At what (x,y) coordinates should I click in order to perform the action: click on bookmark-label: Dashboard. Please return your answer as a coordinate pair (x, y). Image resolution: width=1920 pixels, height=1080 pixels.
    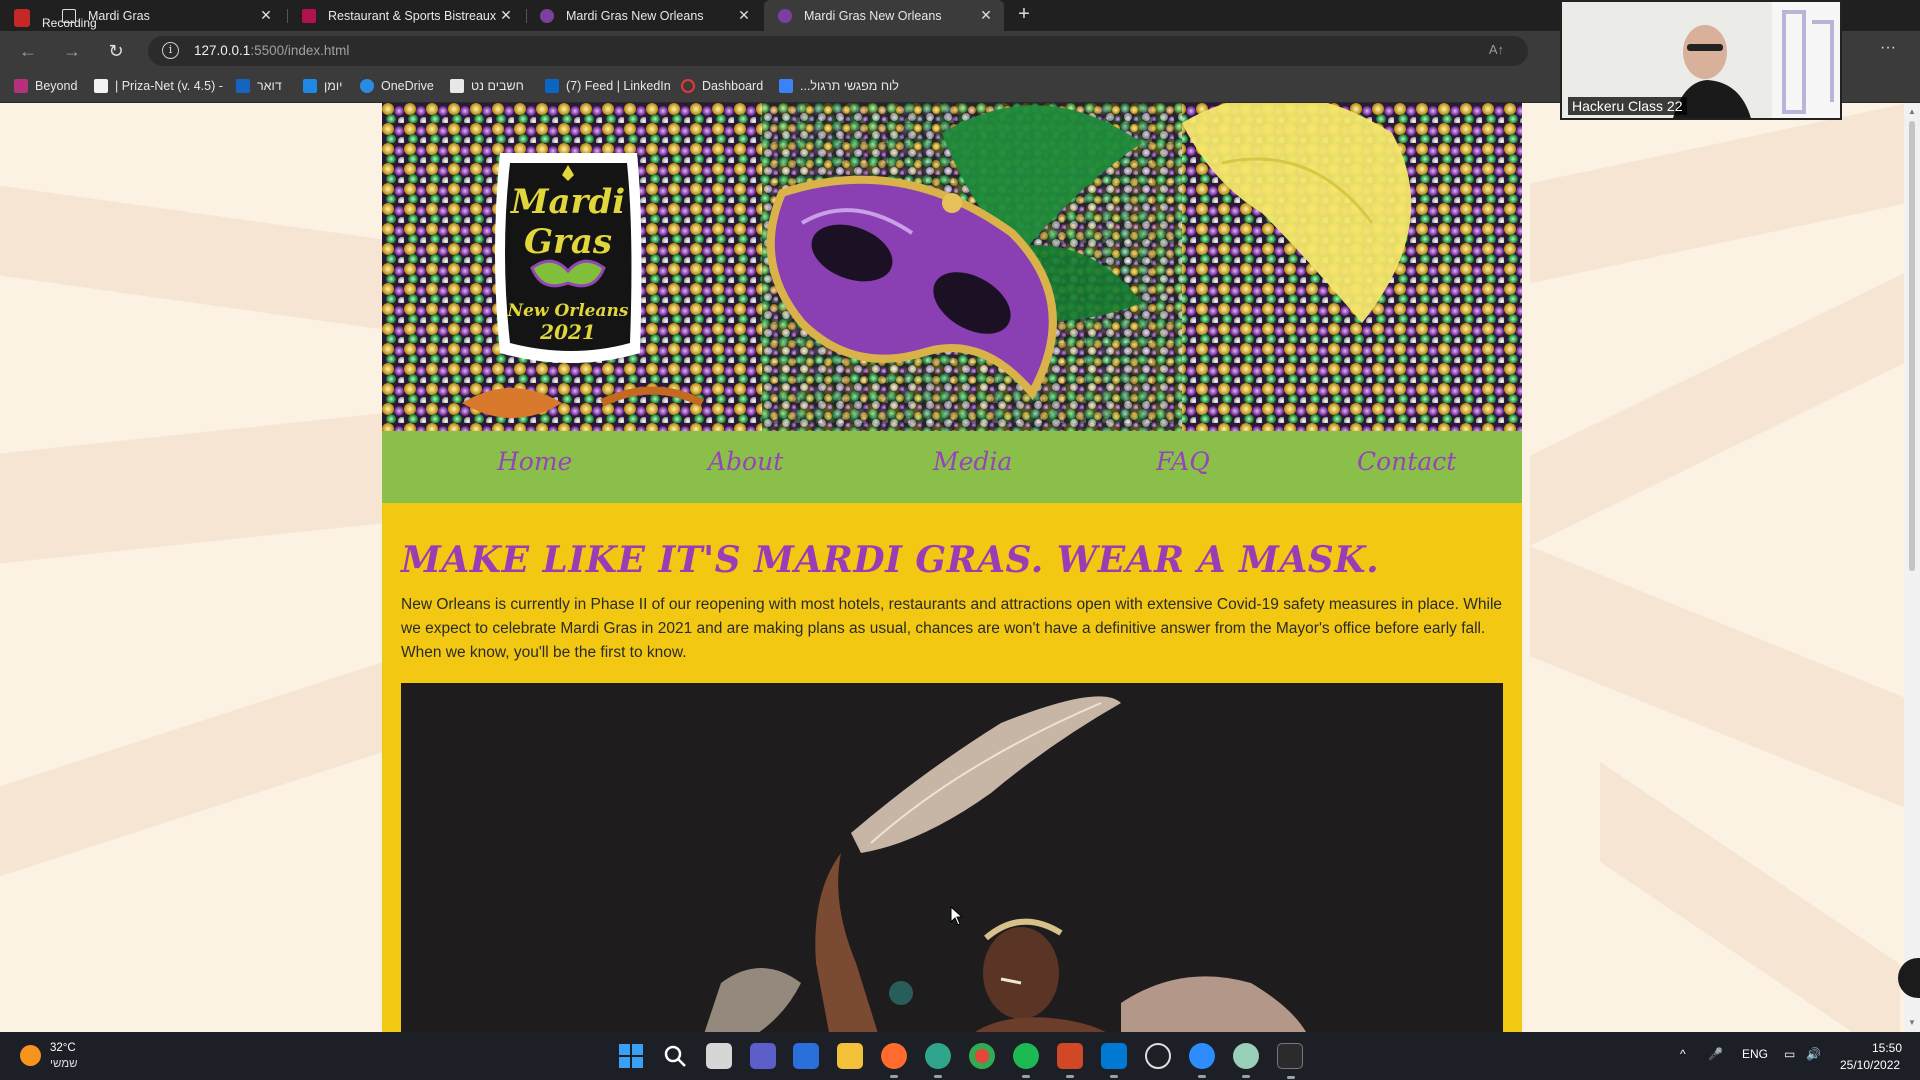
    Looking at the image, I should click on (733, 86).